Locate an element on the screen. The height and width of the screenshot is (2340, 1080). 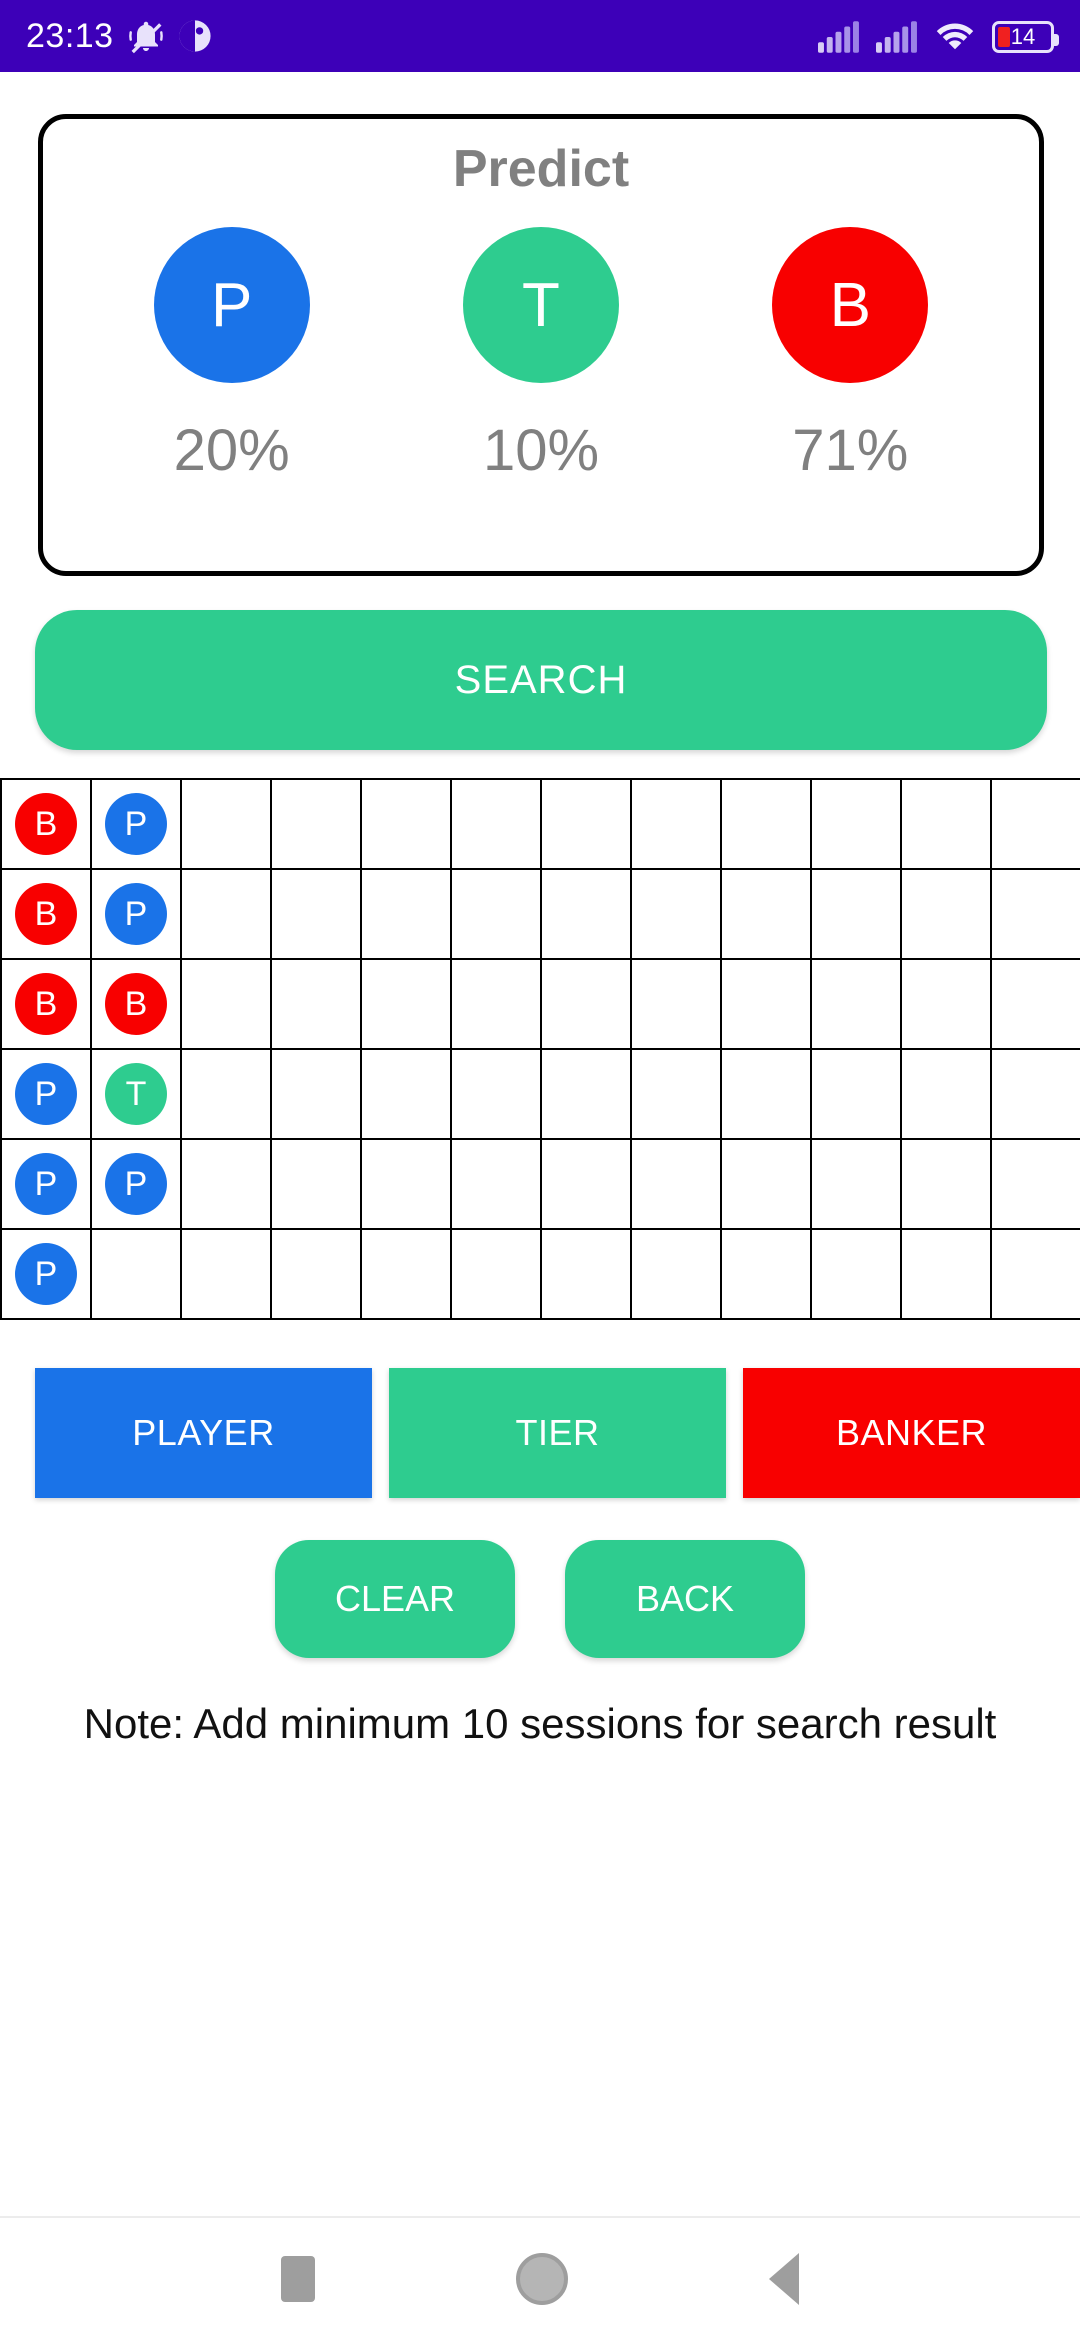
grid-mark-banker: B is located at coordinates (136, 1004).